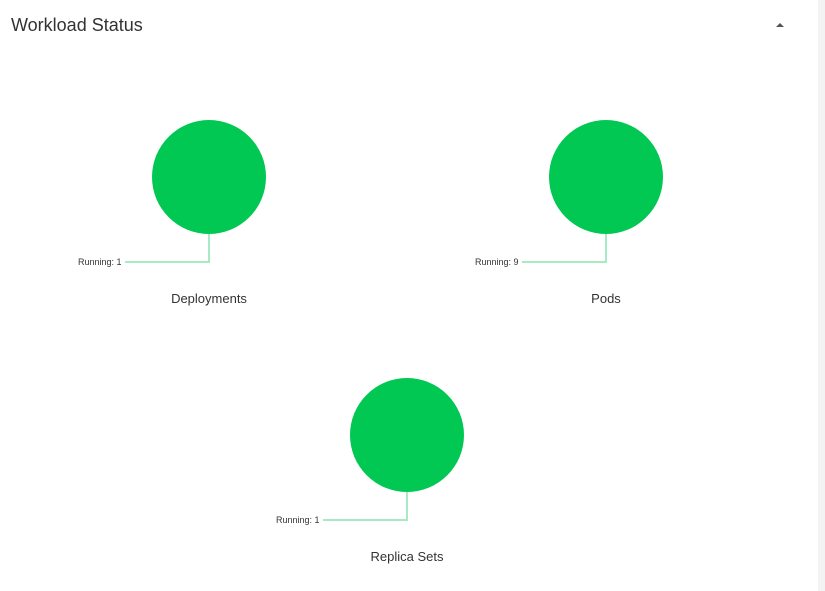 Image resolution: width=825 pixels, height=591 pixels. What do you see at coordinates (365, 506) in the screenshot?
I see `replica-sets-leader-line` at bounding box center [365, 506].